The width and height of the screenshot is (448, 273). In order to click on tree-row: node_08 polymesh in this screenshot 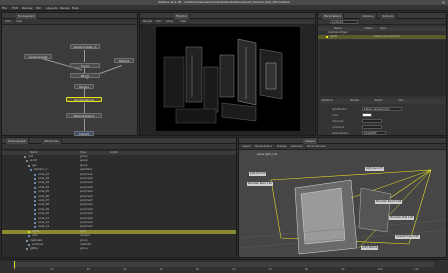, I will do `click(119, 205)`.